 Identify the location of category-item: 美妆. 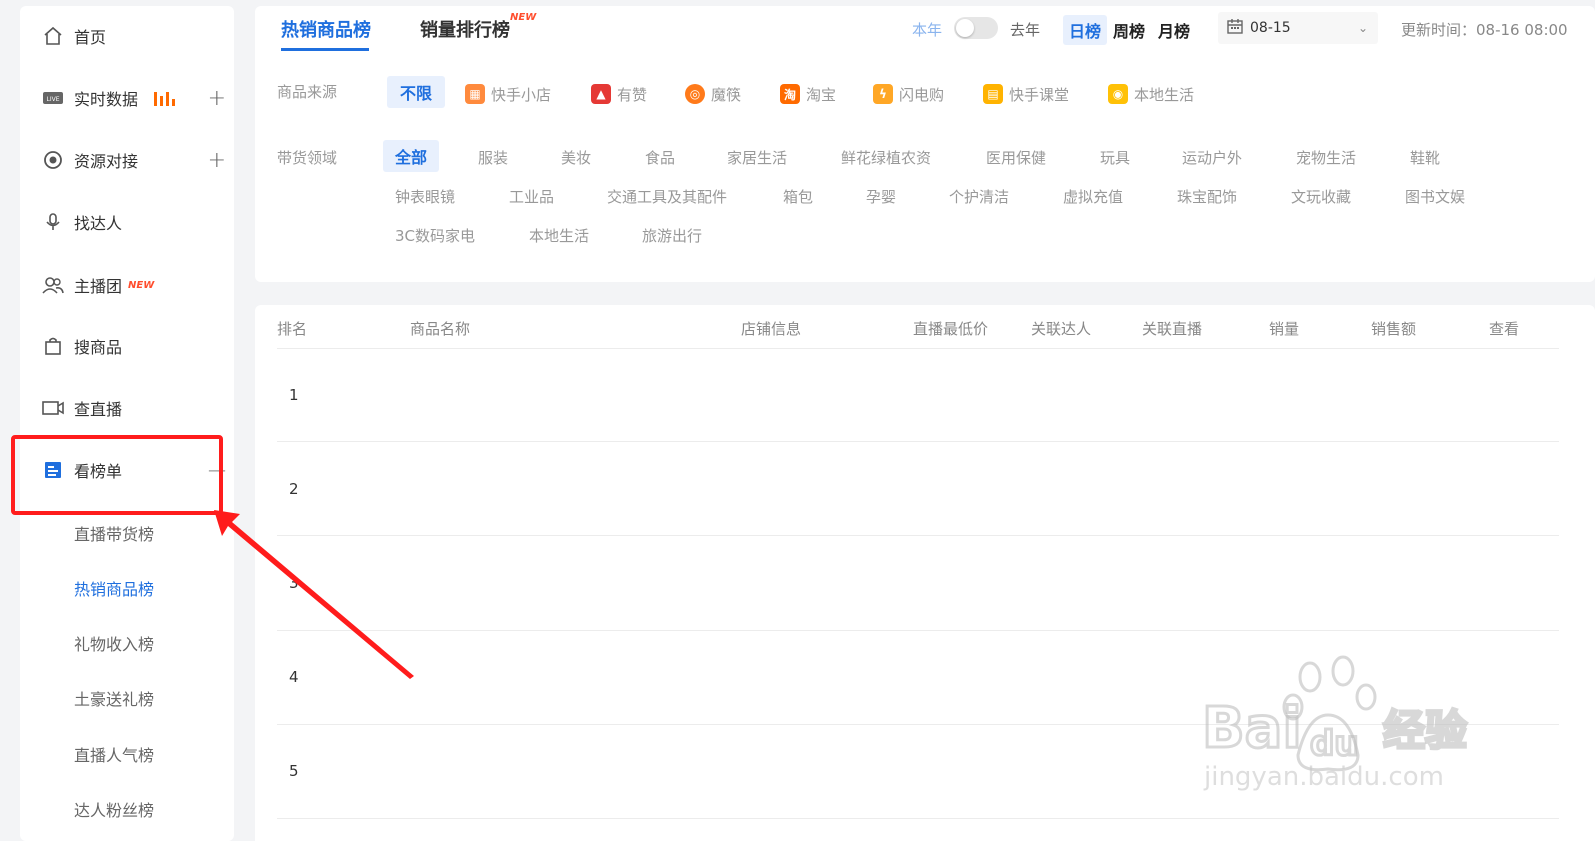
(576, 157).